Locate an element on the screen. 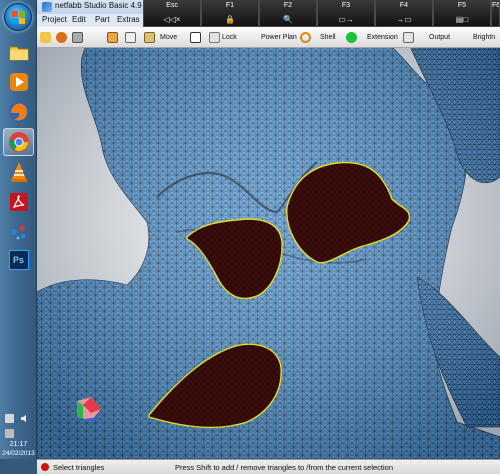 The image size is (500, 474). power-plan-label: Power Plan is located at coordinates (279, 37).